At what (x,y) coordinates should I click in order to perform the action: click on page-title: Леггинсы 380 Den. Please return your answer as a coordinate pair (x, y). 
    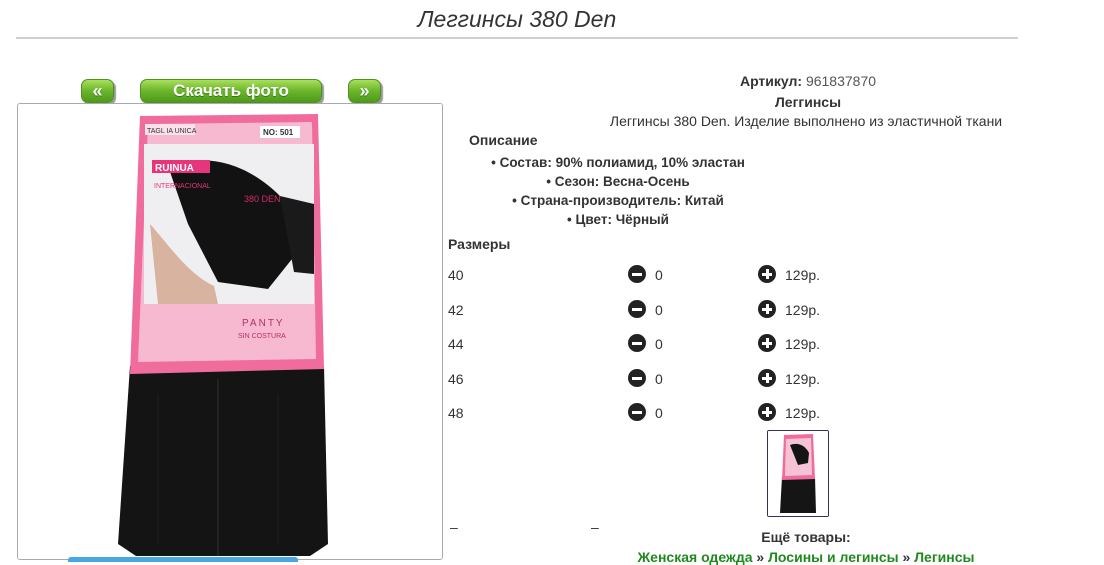
    Looking at the image, I should click on (517, 19).